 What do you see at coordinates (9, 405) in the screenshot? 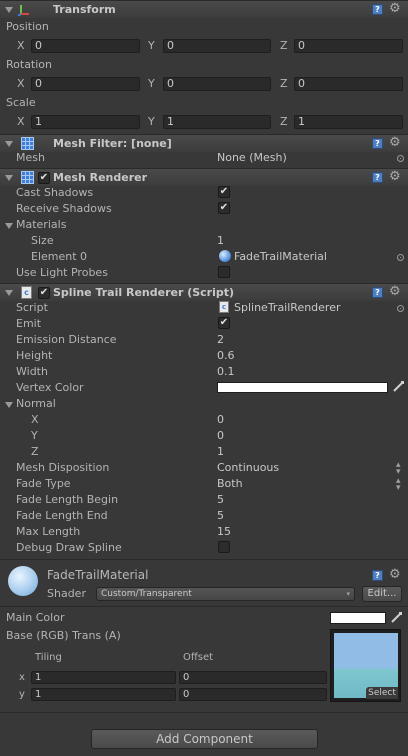
I see `normal-foldout-arrow-icon` at bounding box center [9, 405].